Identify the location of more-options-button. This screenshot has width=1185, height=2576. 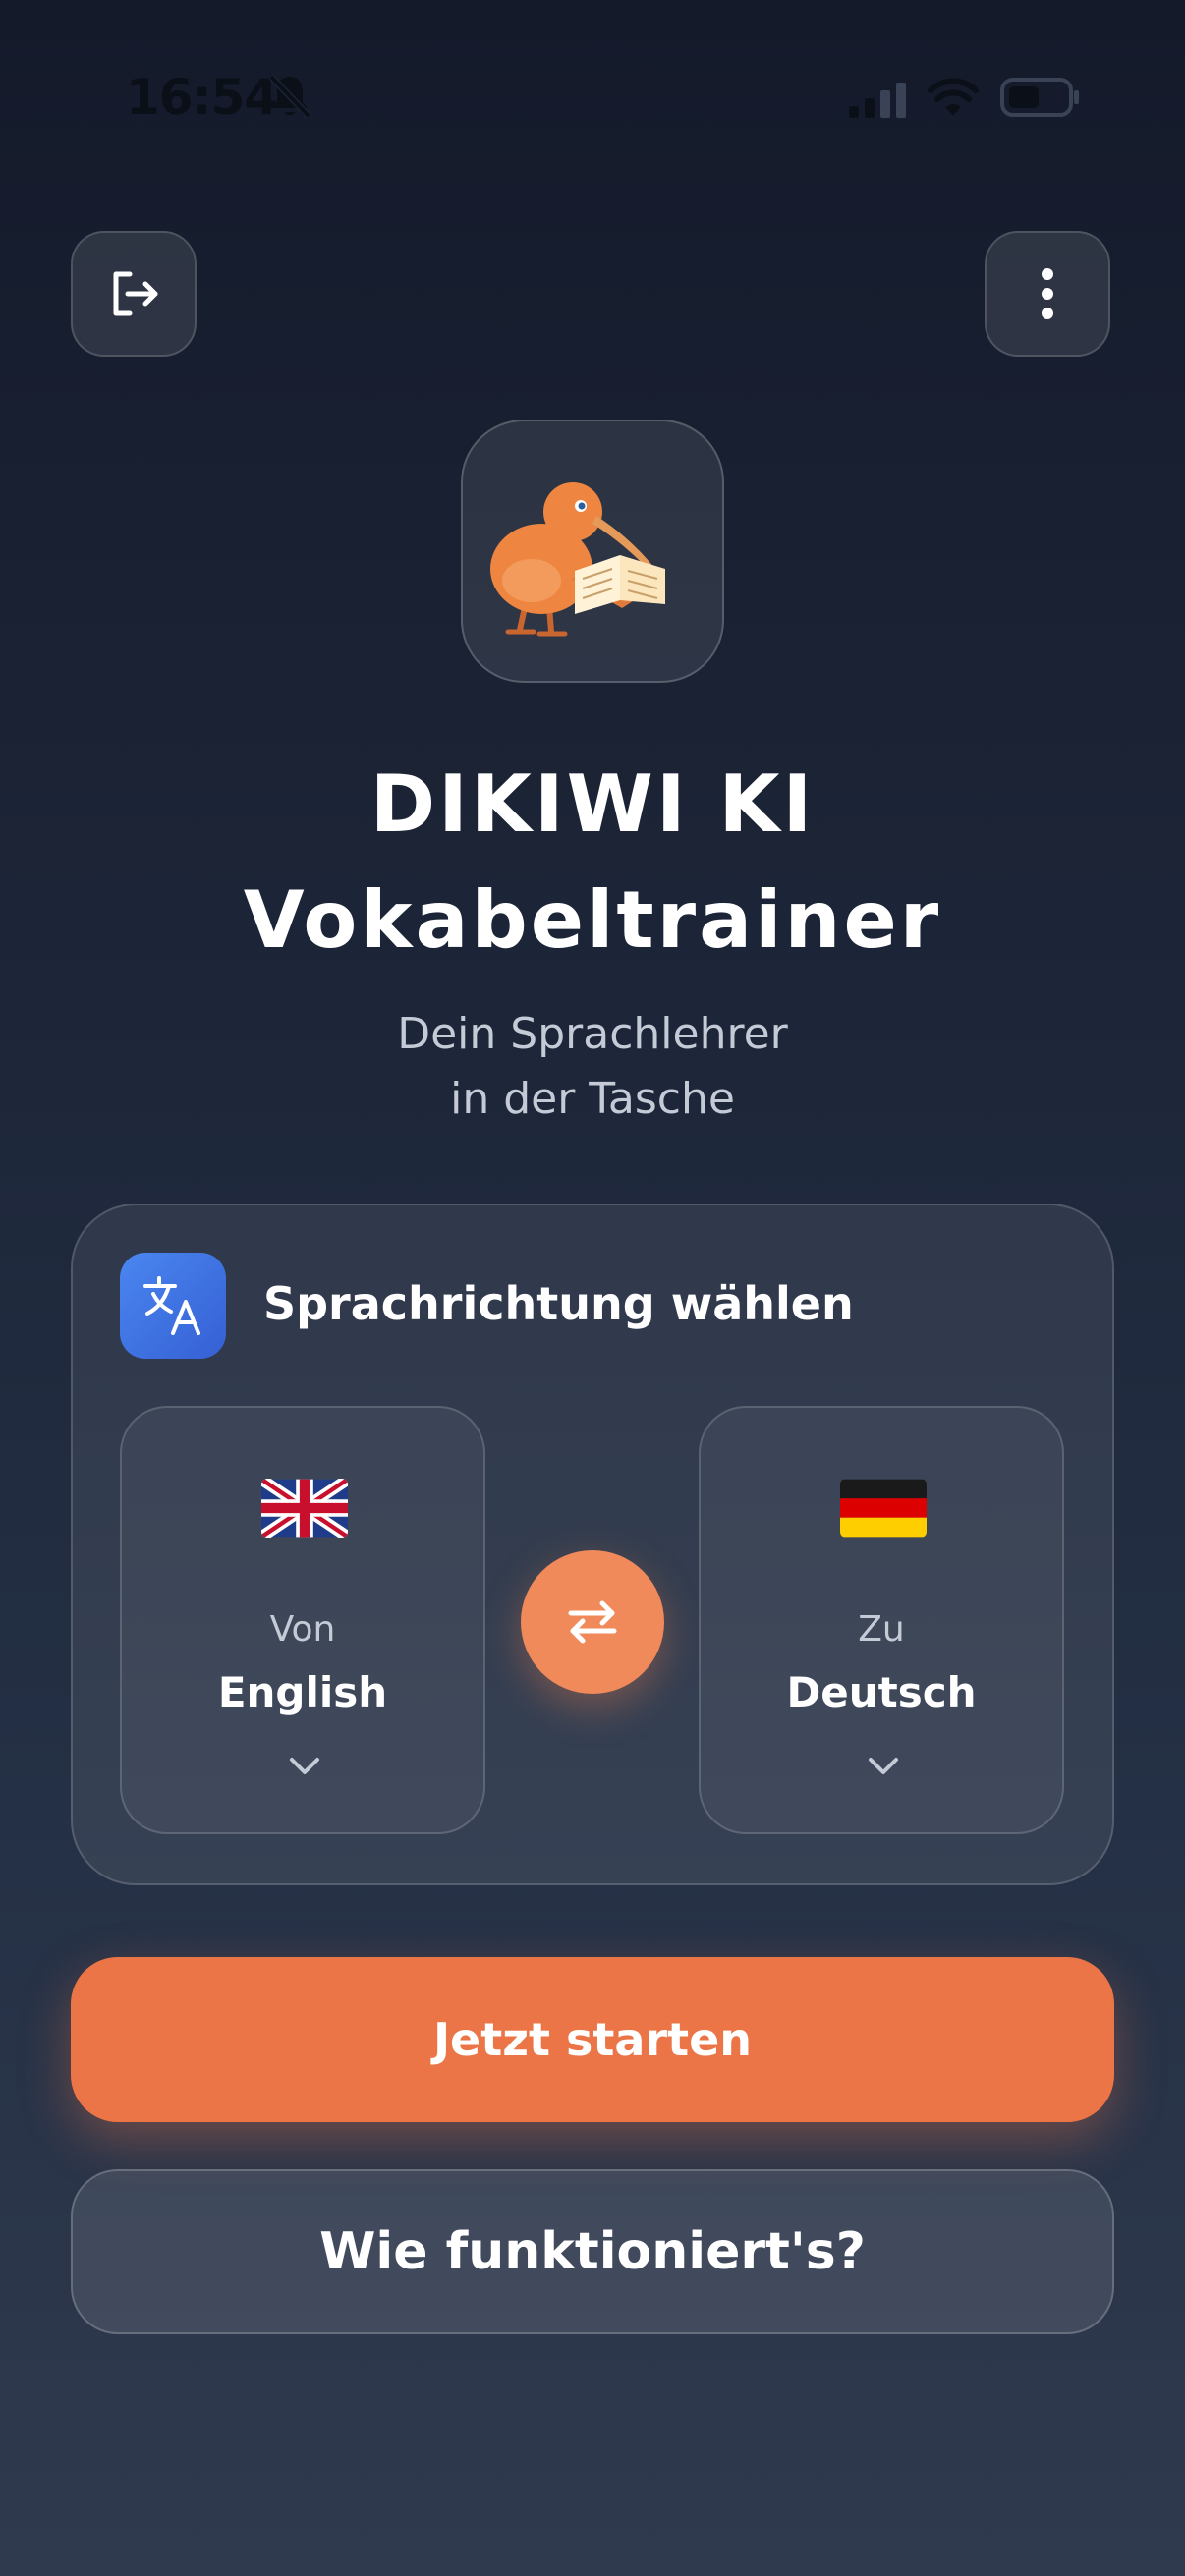
(1048, 294).